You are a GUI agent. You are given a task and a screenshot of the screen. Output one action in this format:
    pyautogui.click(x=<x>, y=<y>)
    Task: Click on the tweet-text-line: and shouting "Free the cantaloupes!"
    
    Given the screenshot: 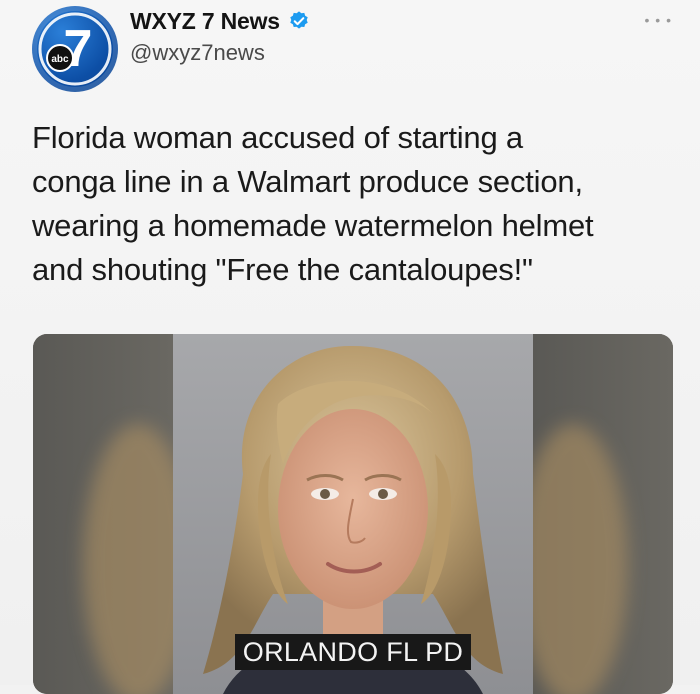 What is the action you would take?
    pyautogui.click(x=282, y=269)
    